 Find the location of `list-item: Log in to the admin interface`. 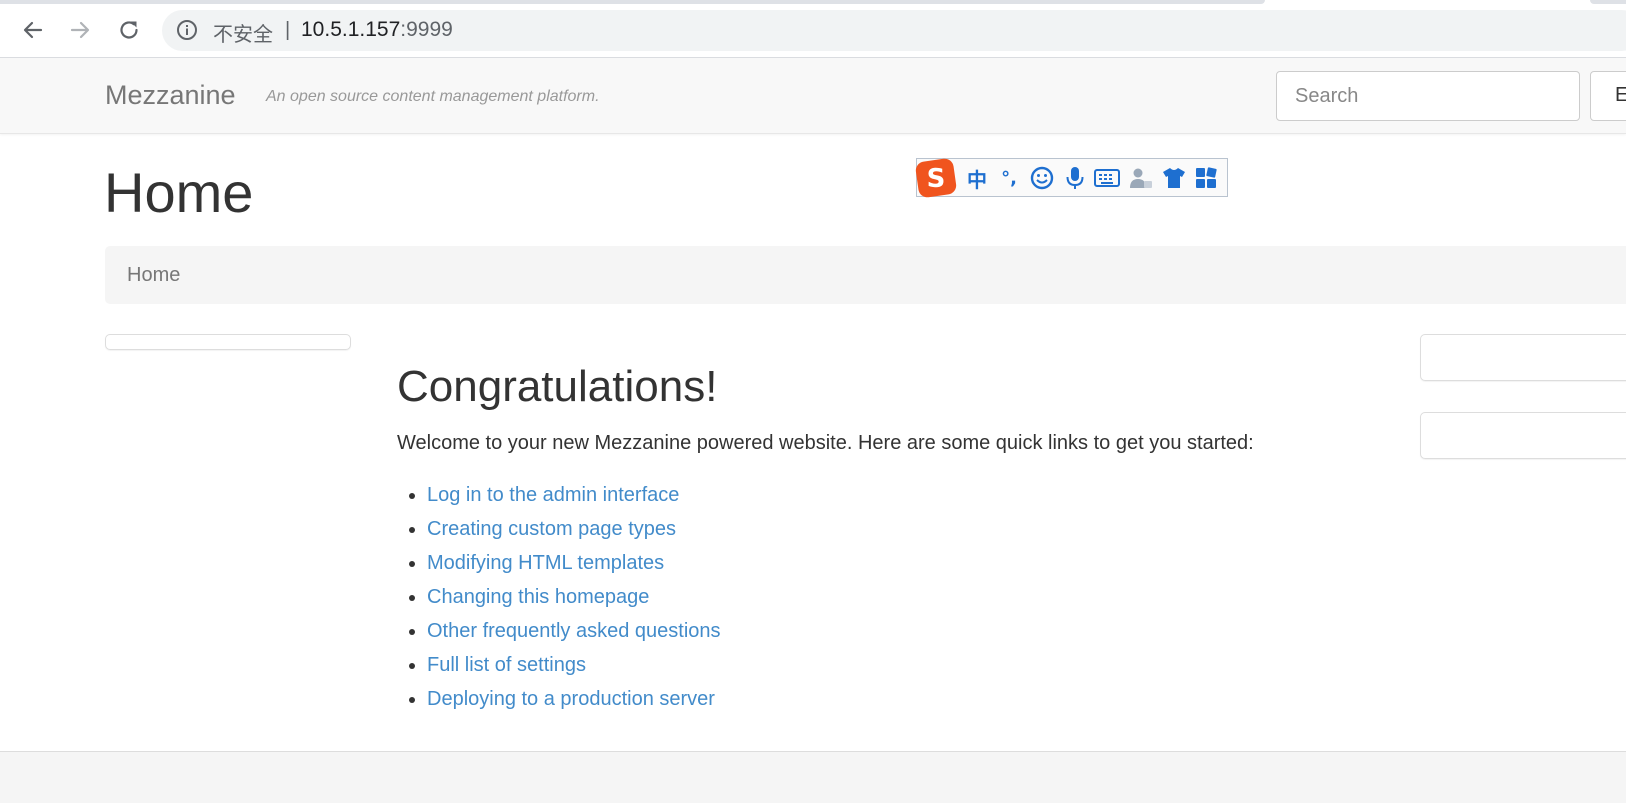

list-item: Log in to the admin interface is located at coordinates (574, 495).